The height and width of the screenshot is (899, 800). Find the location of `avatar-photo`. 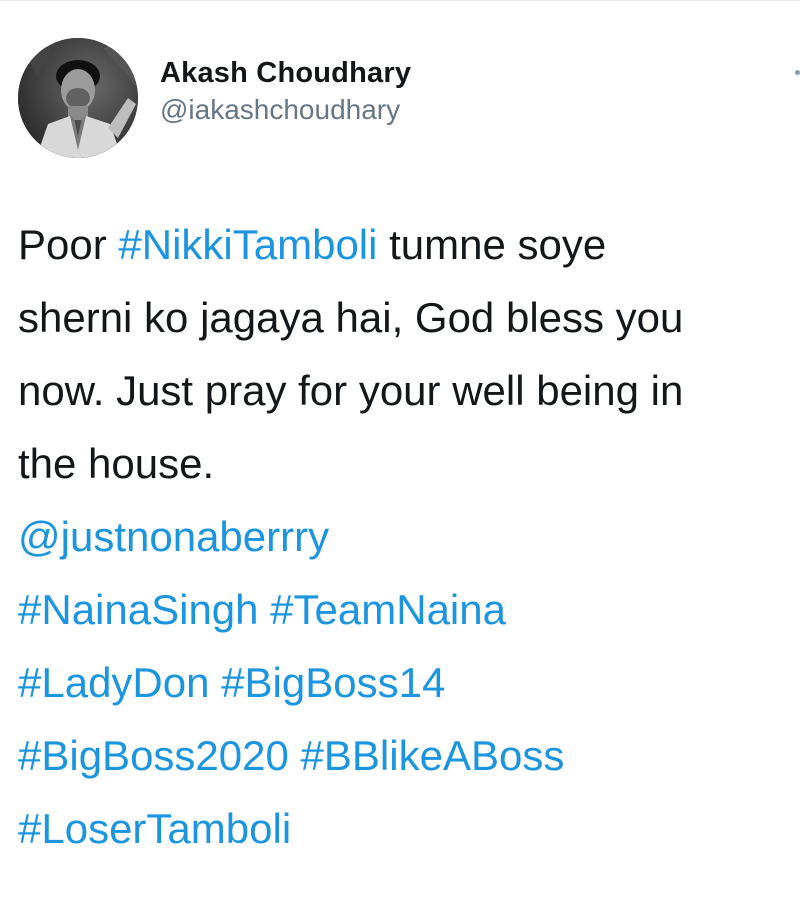

avatar-photo is located at coordinates (78, 98).